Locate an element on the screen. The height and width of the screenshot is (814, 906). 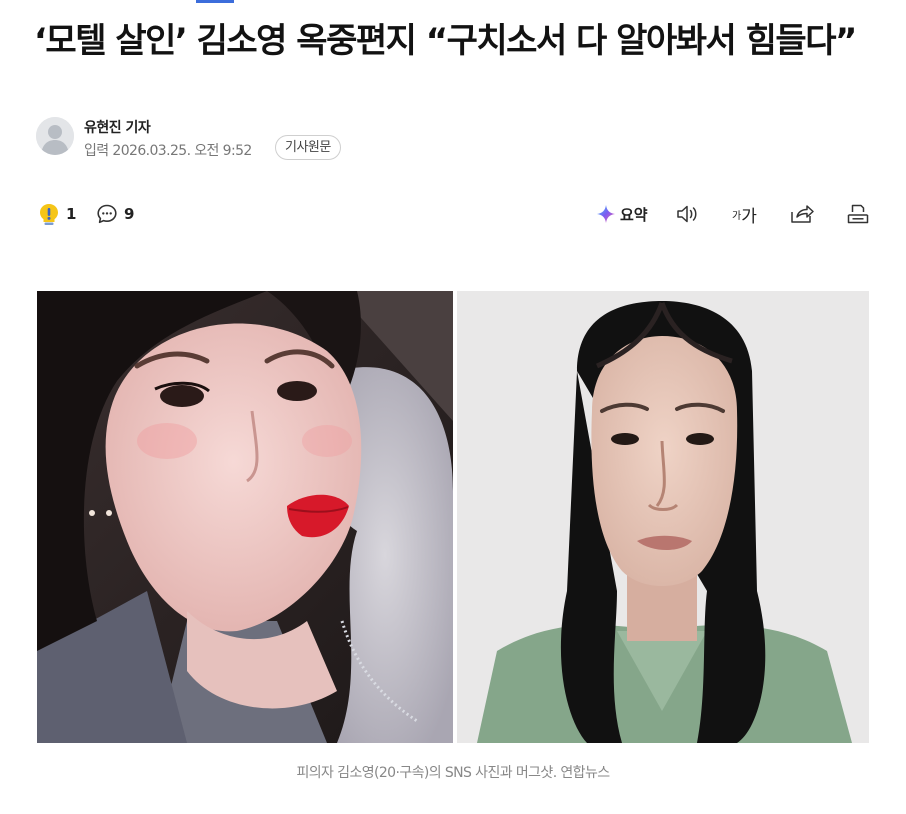
share-icon is located at coordinates (802, 214).